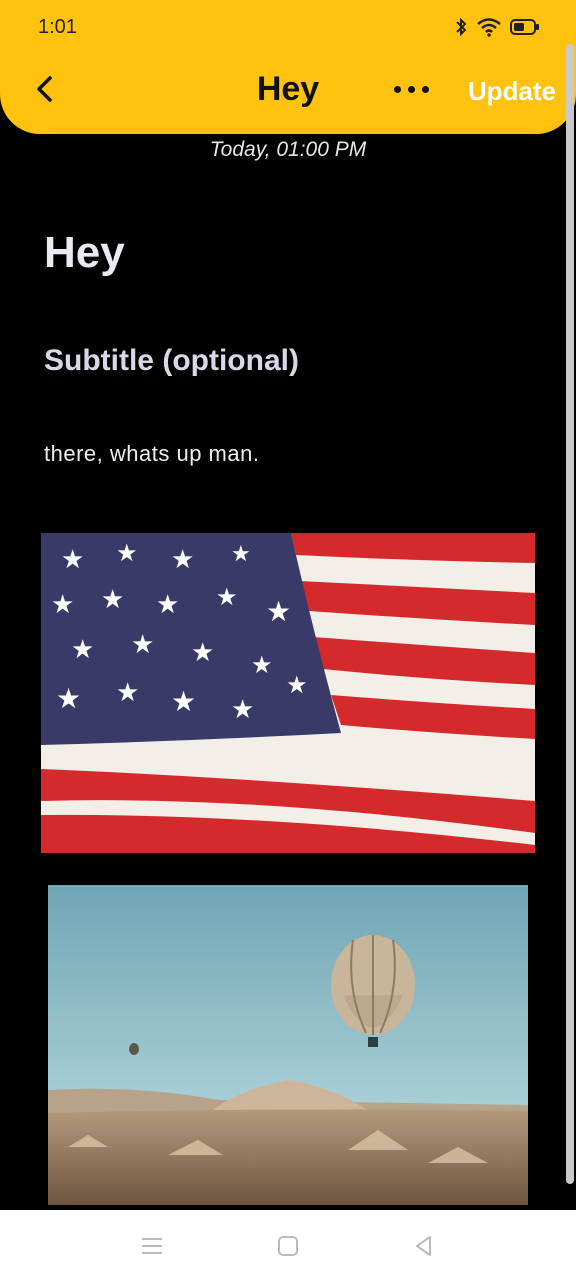  I want to click on wifi-icon, so click(489, 27).